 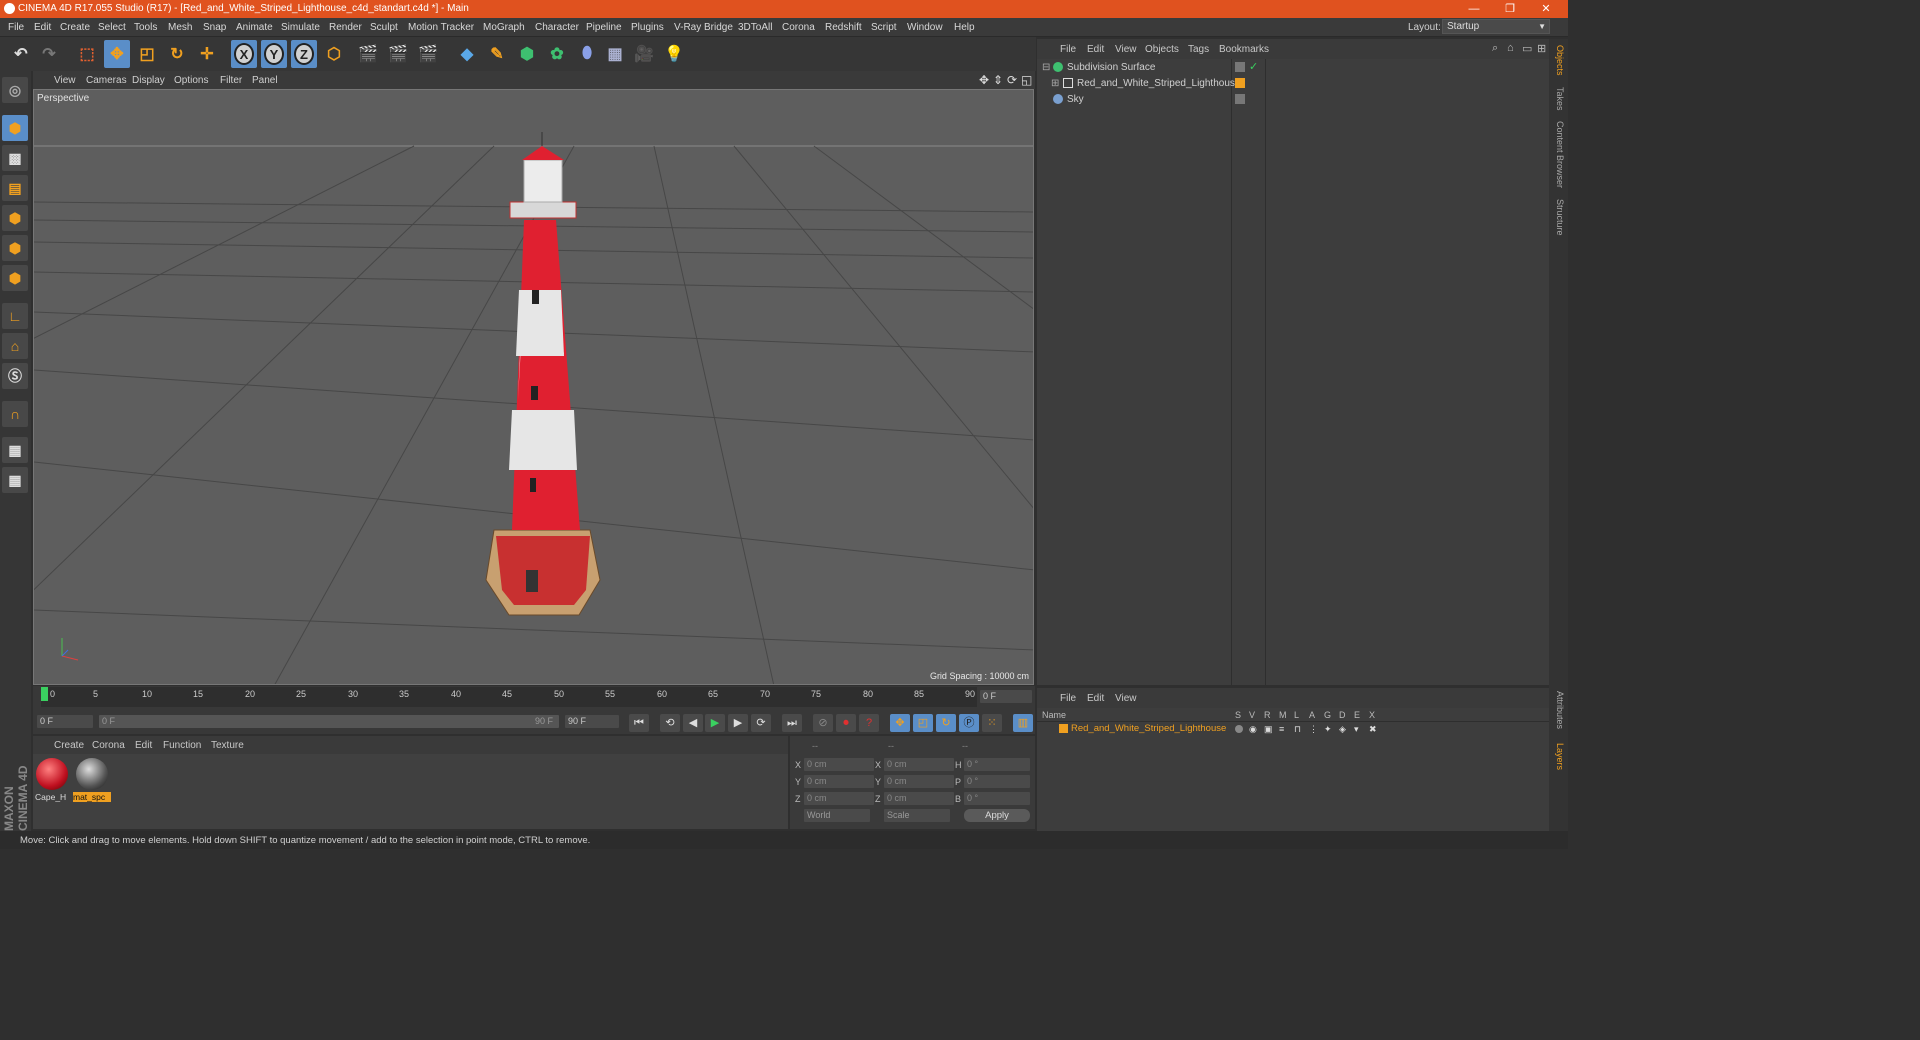 I want to click on add-spline-button: ✎, so click(x=497, y=54).